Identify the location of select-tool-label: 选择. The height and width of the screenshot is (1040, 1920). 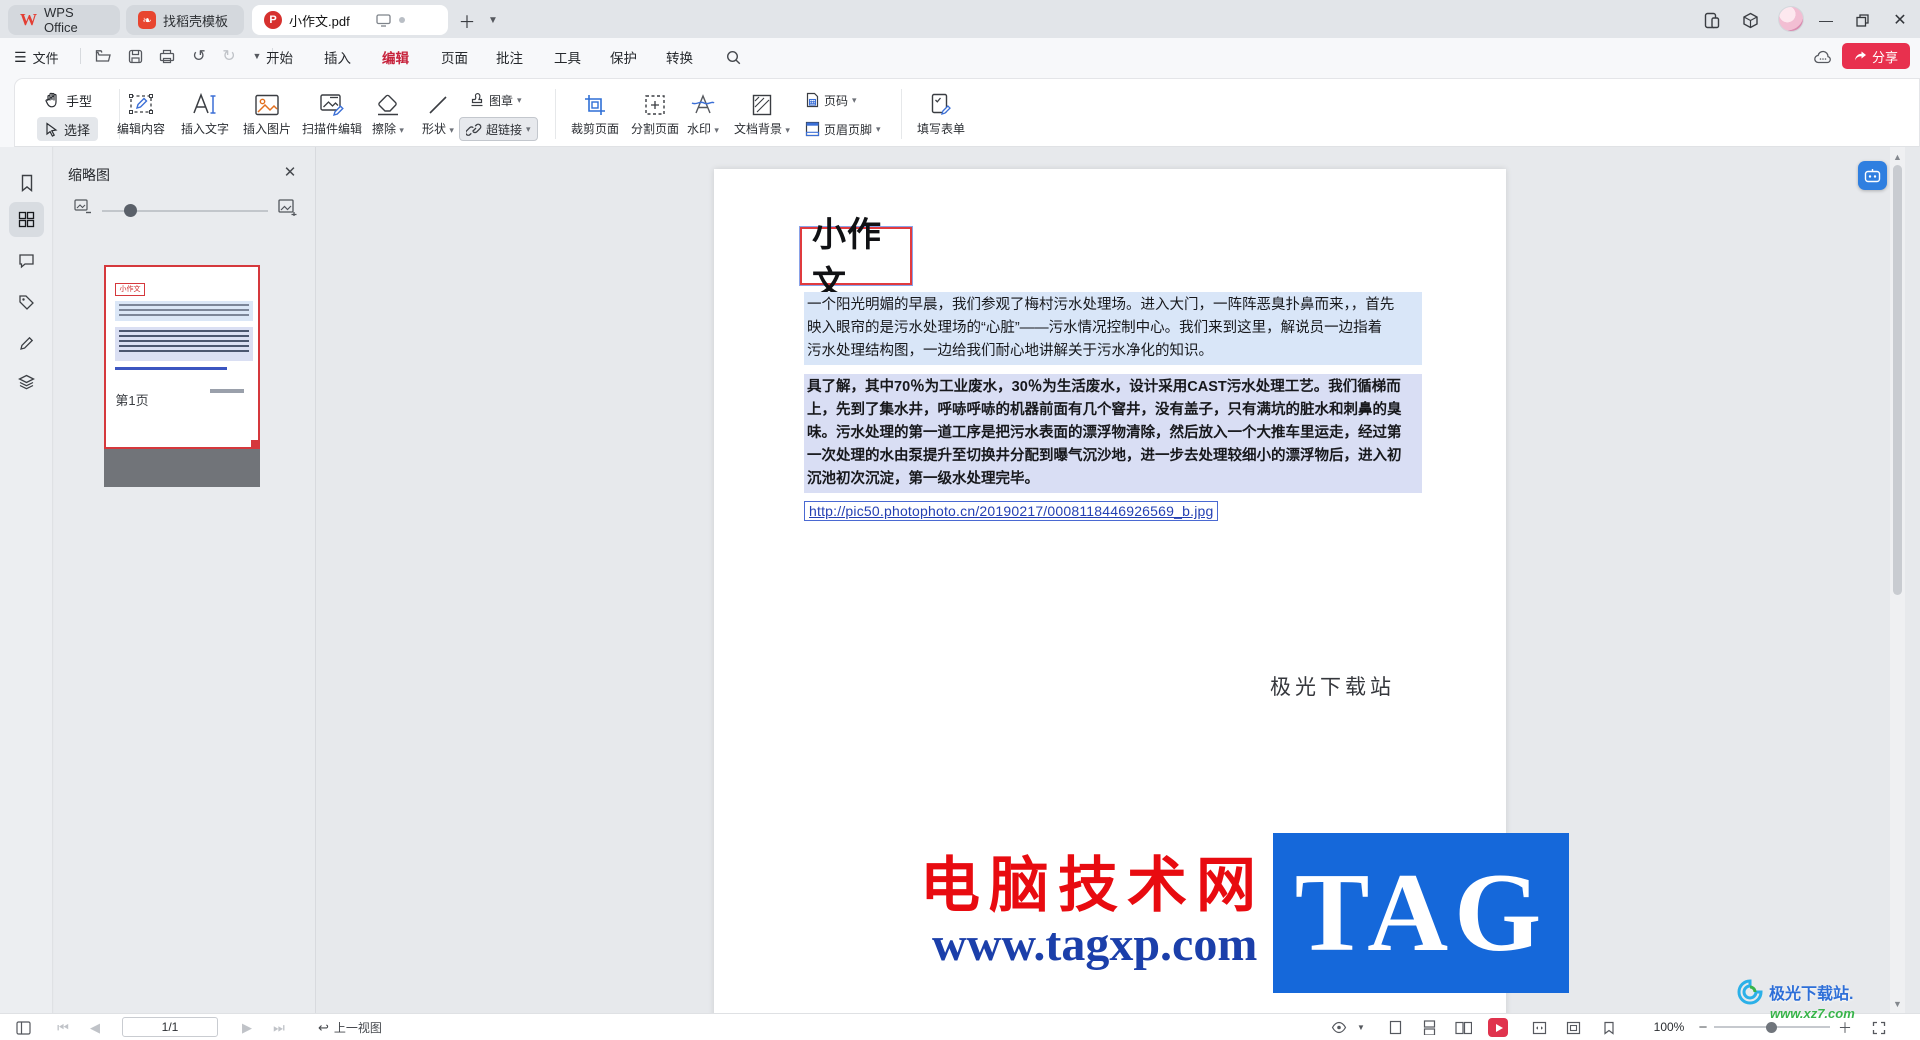
(77, 130).